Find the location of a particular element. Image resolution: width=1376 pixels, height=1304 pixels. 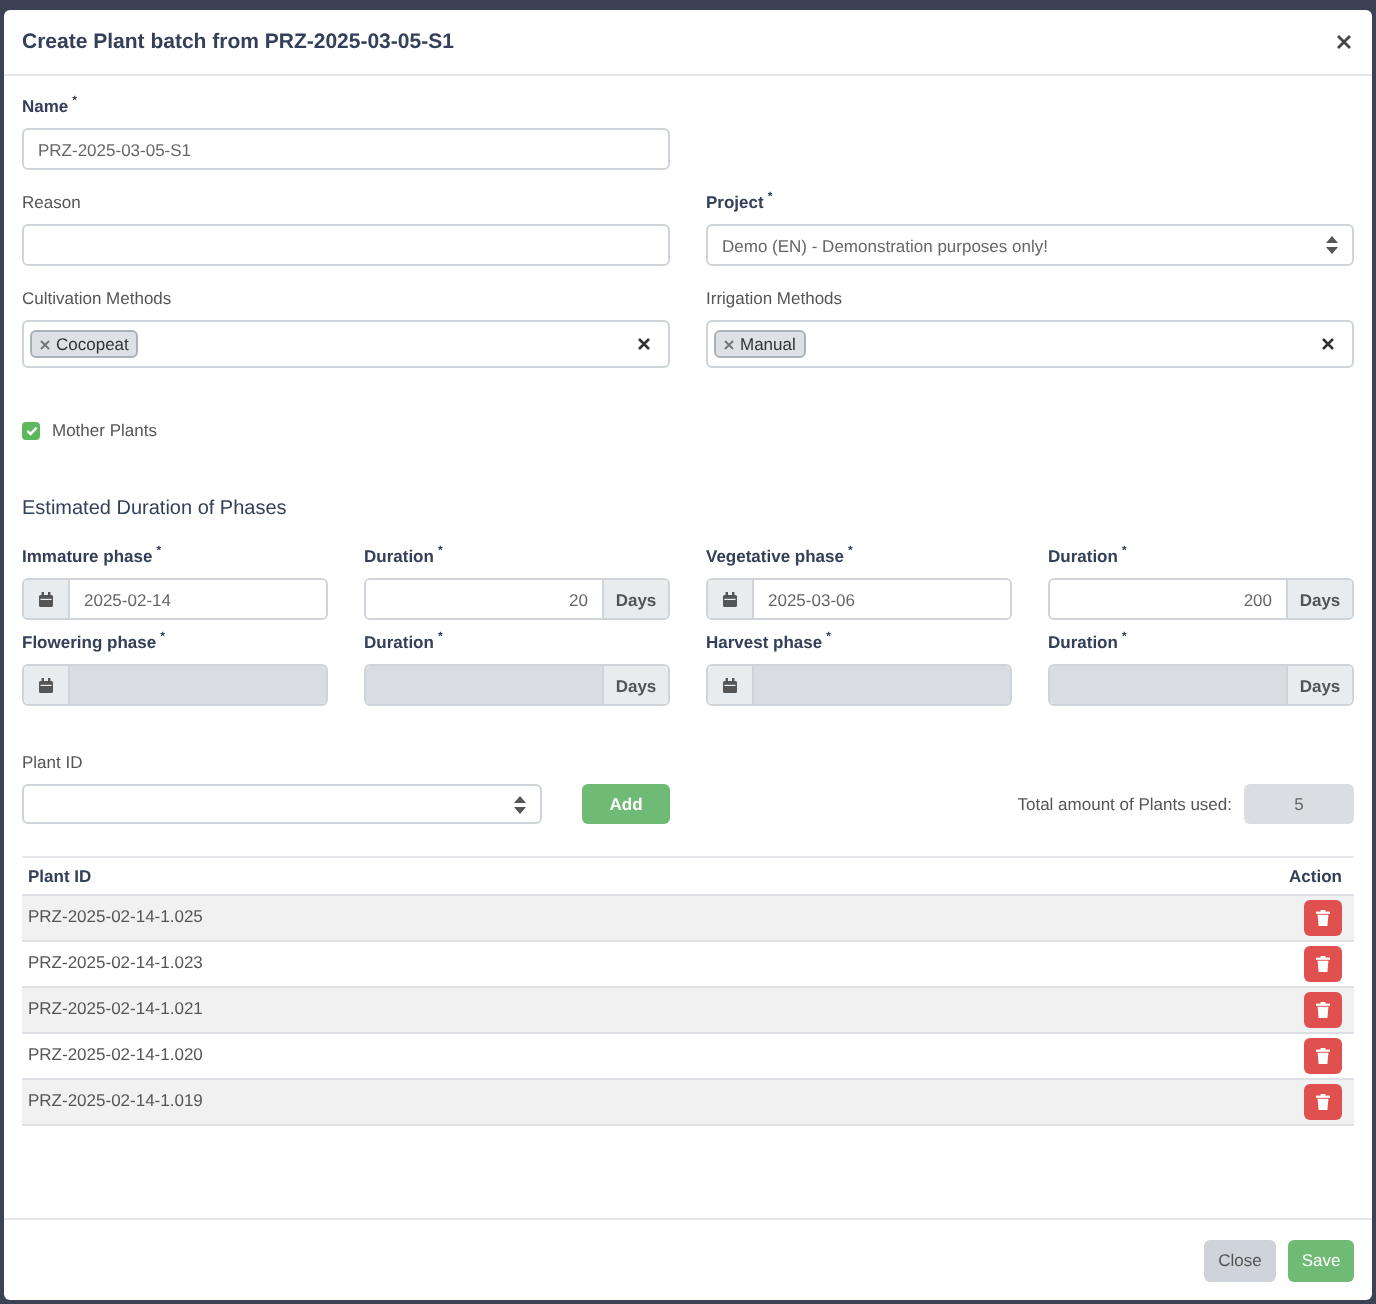

checkbox is located at coordinates (31, 430).